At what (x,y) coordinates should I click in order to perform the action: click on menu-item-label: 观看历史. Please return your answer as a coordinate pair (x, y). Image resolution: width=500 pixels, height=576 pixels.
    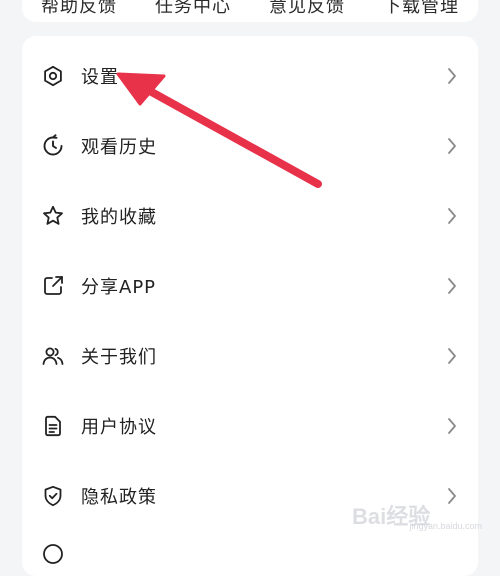
    Looking at the image, I should click on (119, 147).